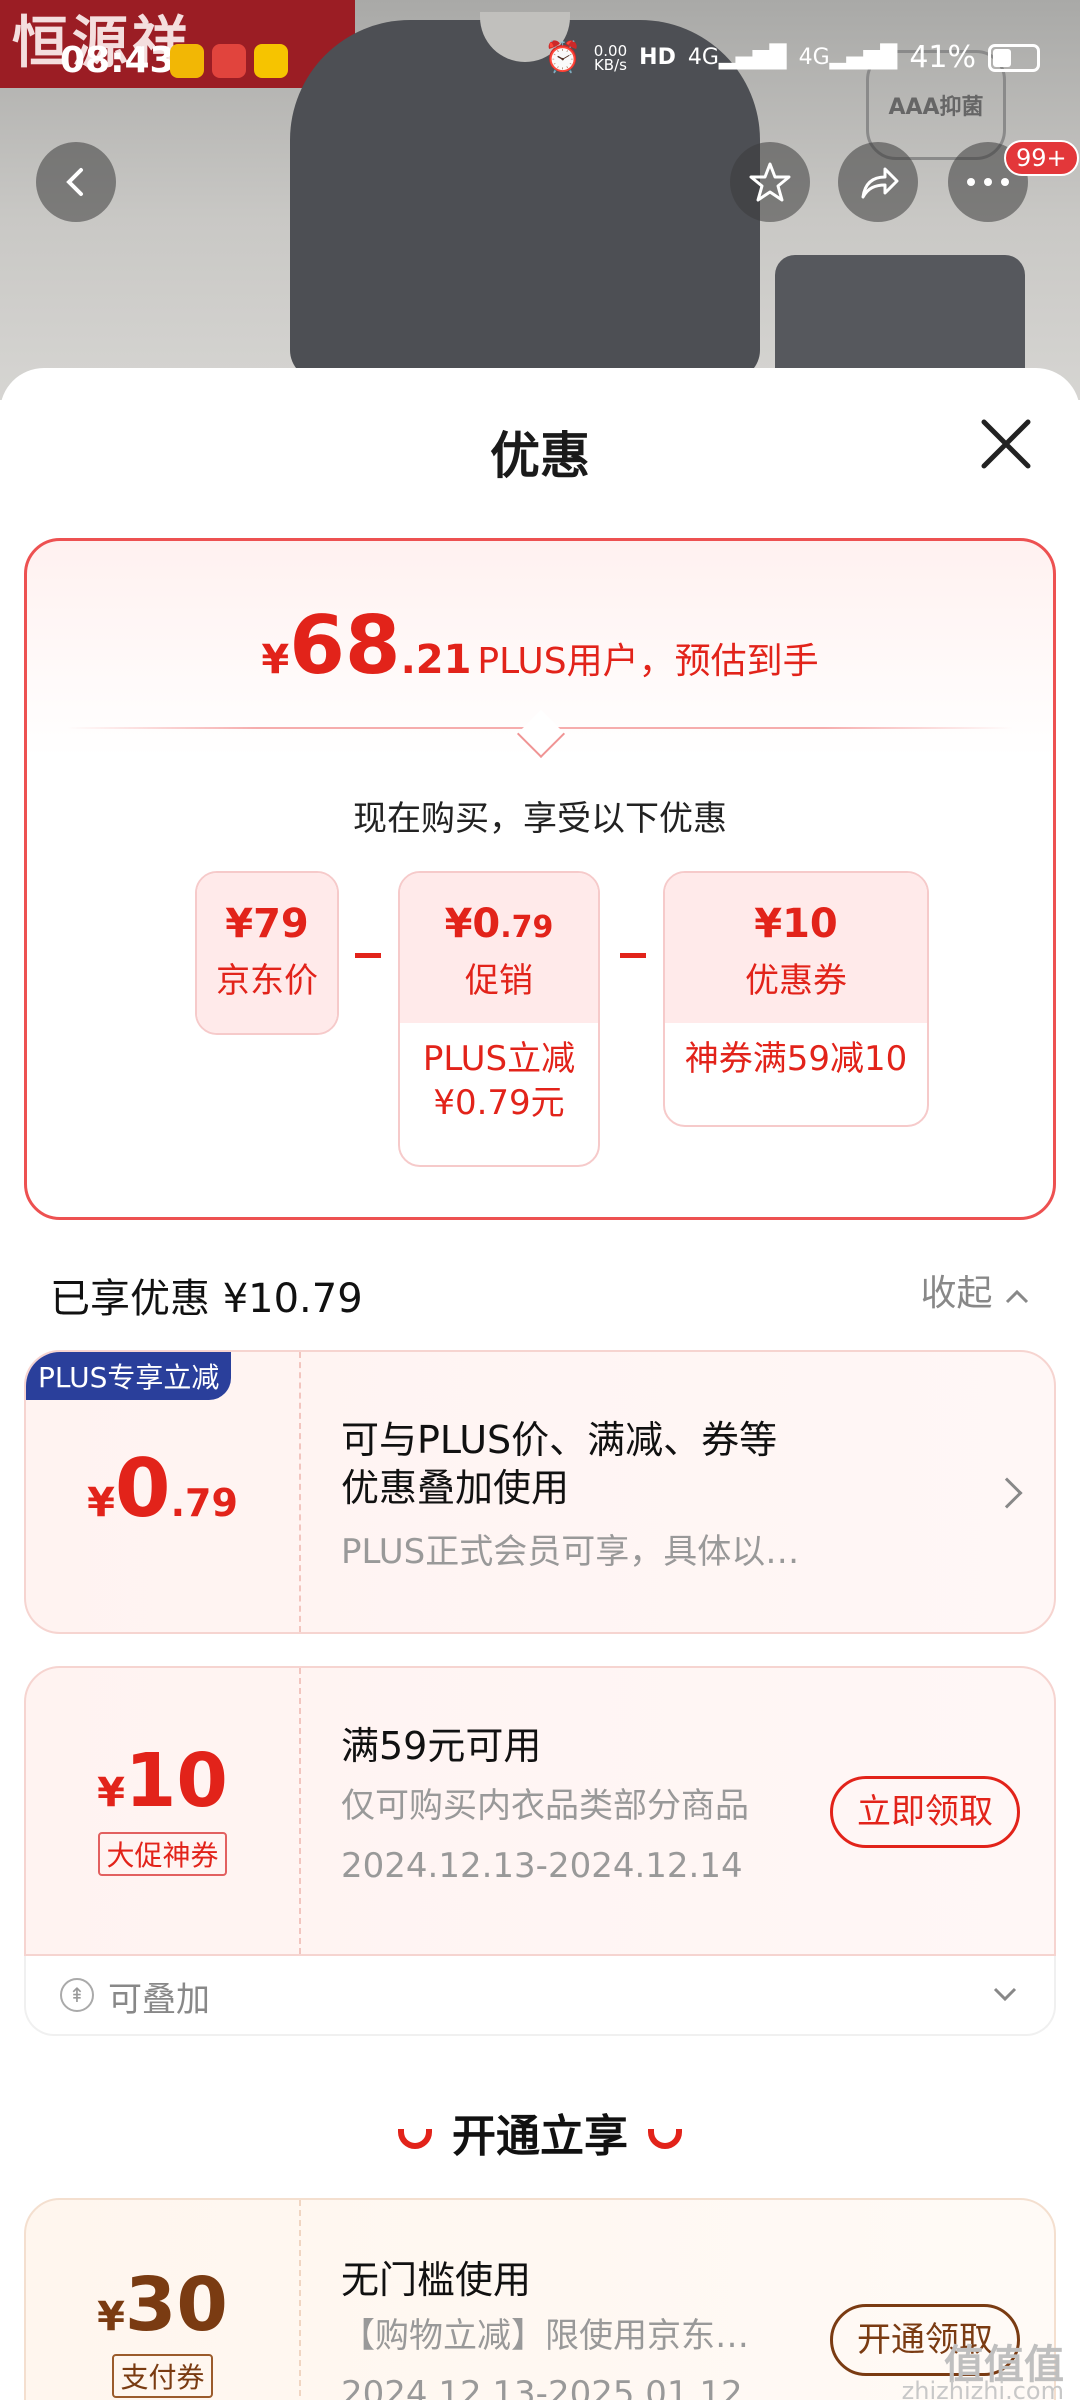 This screenshot has height=2400, width=1080. I want to click on estimated-price: ¥68.21 PLUS用户，预估到手, so click(540, 645).